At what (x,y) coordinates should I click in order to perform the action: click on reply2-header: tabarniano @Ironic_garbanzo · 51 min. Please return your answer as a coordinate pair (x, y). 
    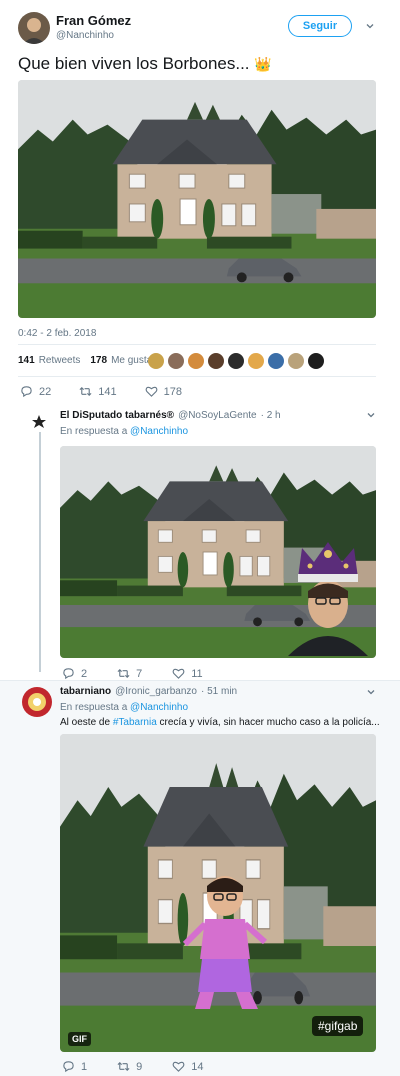
    Looking at the image, I should click on (148, 691).